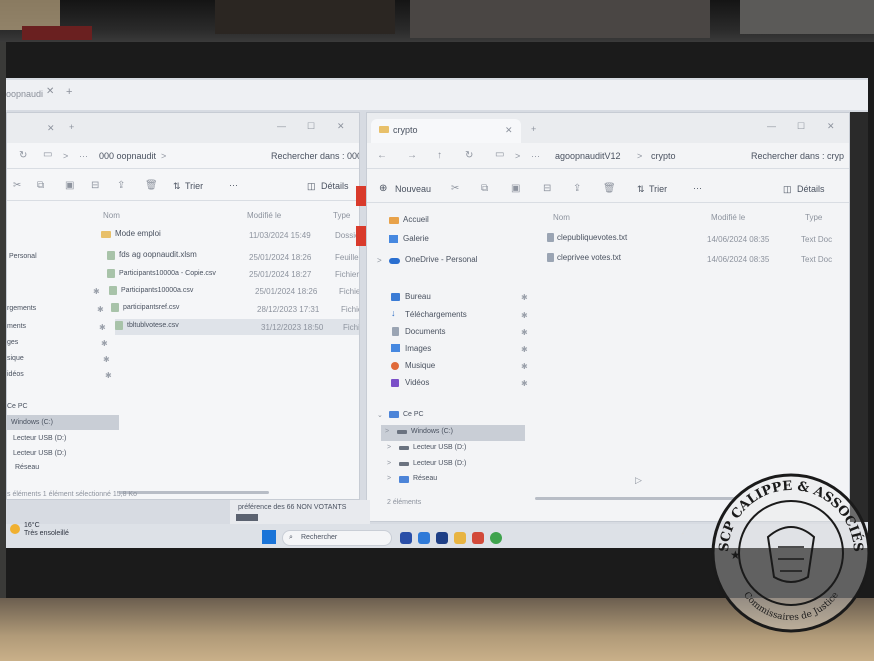 This screenshot has width=874, height=661. I want to click on taskview-icon, so click(406, 538).